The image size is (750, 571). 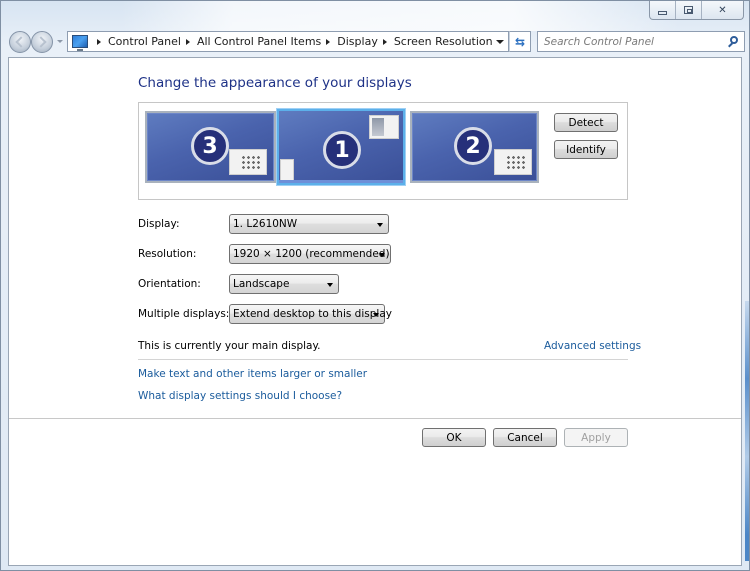 I want to click on caption-buttons: ✕, so click(x=696, y=10).